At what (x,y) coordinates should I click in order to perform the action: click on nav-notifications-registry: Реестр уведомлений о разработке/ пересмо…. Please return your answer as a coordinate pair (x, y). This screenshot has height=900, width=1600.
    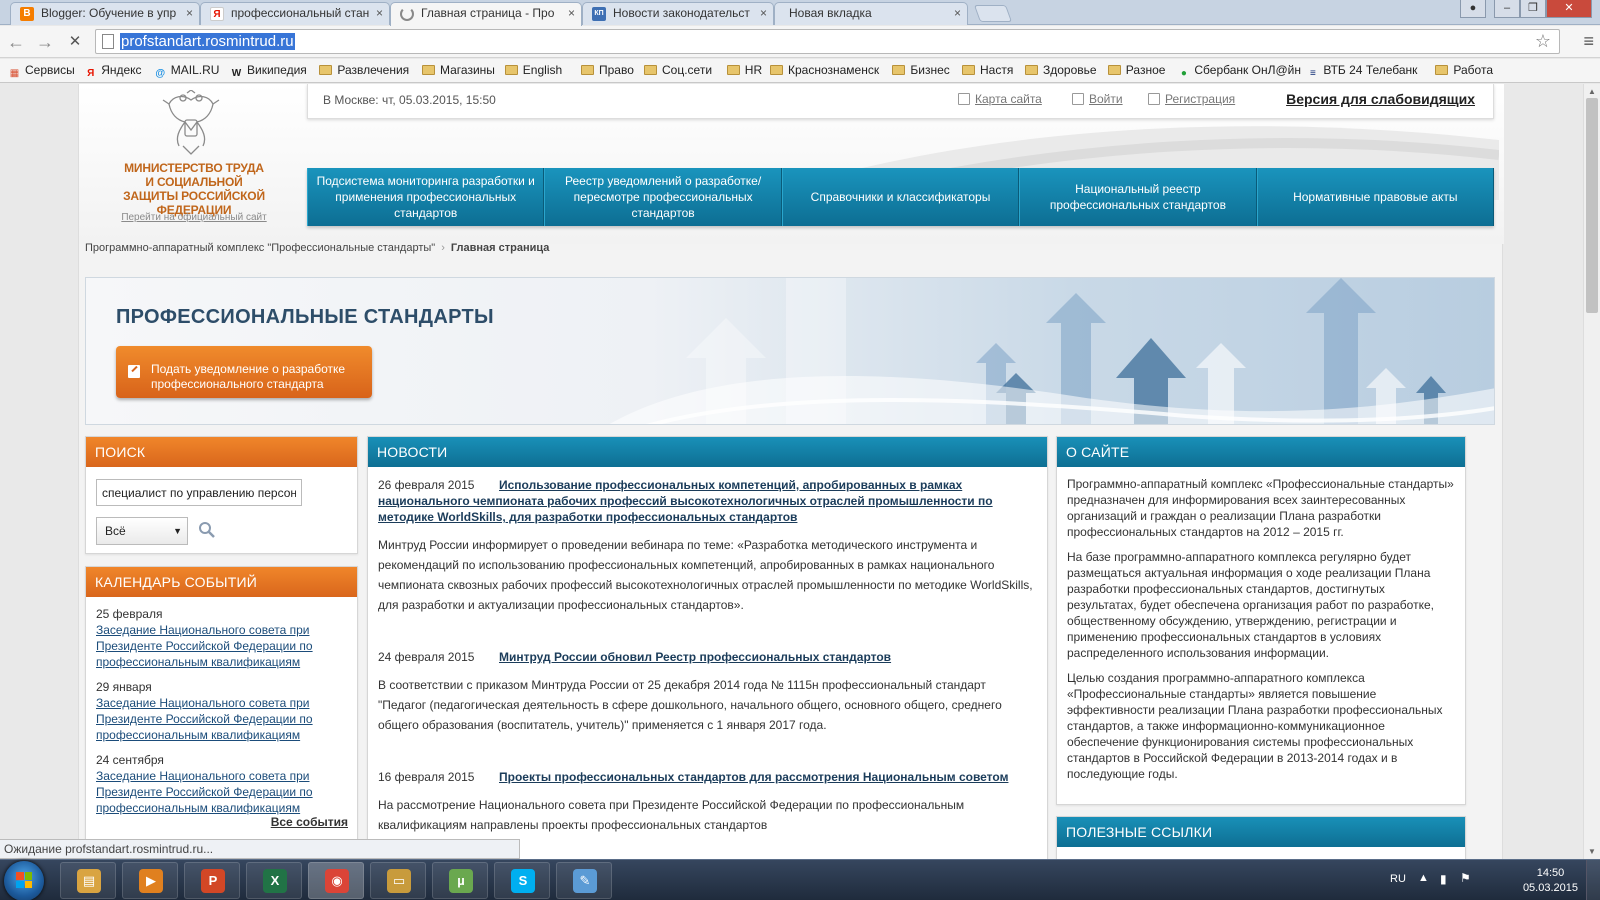
    Looking at the image, I should click on (663, 197).